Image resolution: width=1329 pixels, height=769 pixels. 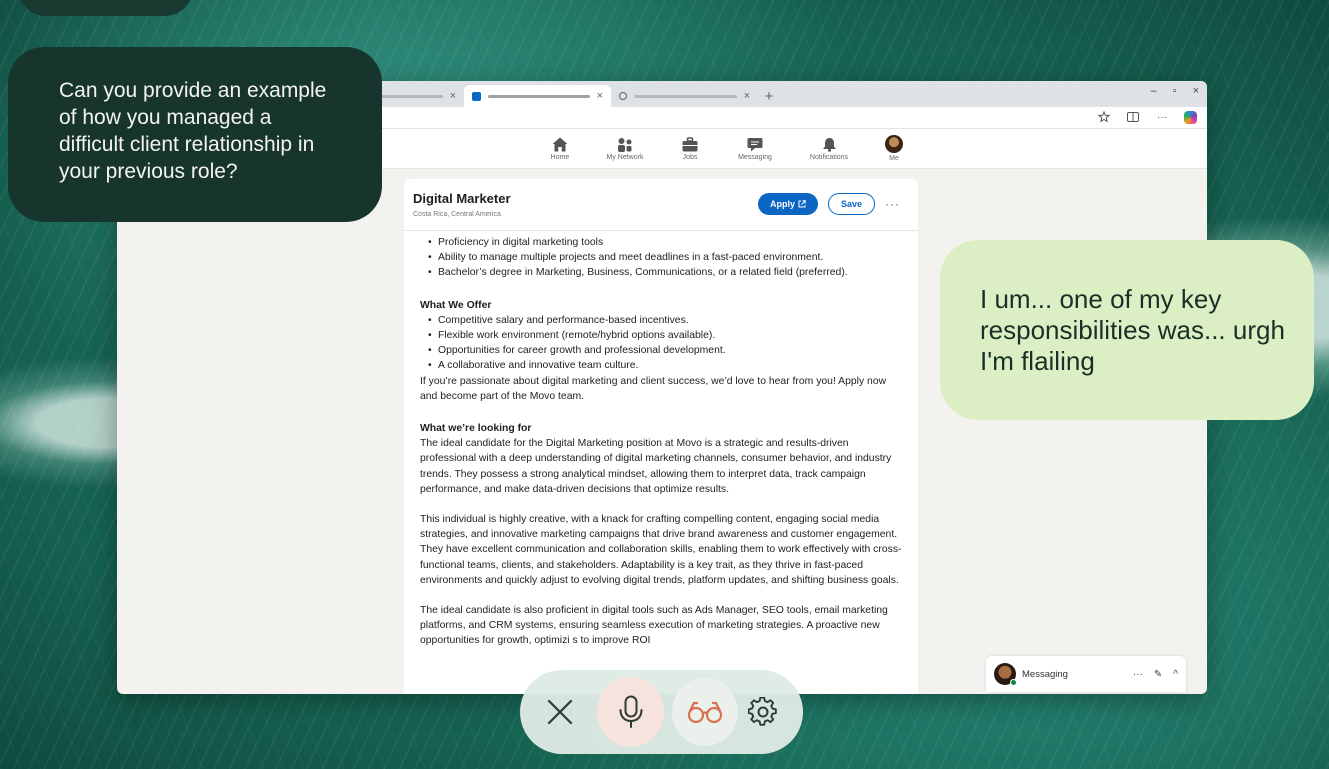 I want to click on section-heading-looking-for: What we’re looking for, so click(x=476, y=429).